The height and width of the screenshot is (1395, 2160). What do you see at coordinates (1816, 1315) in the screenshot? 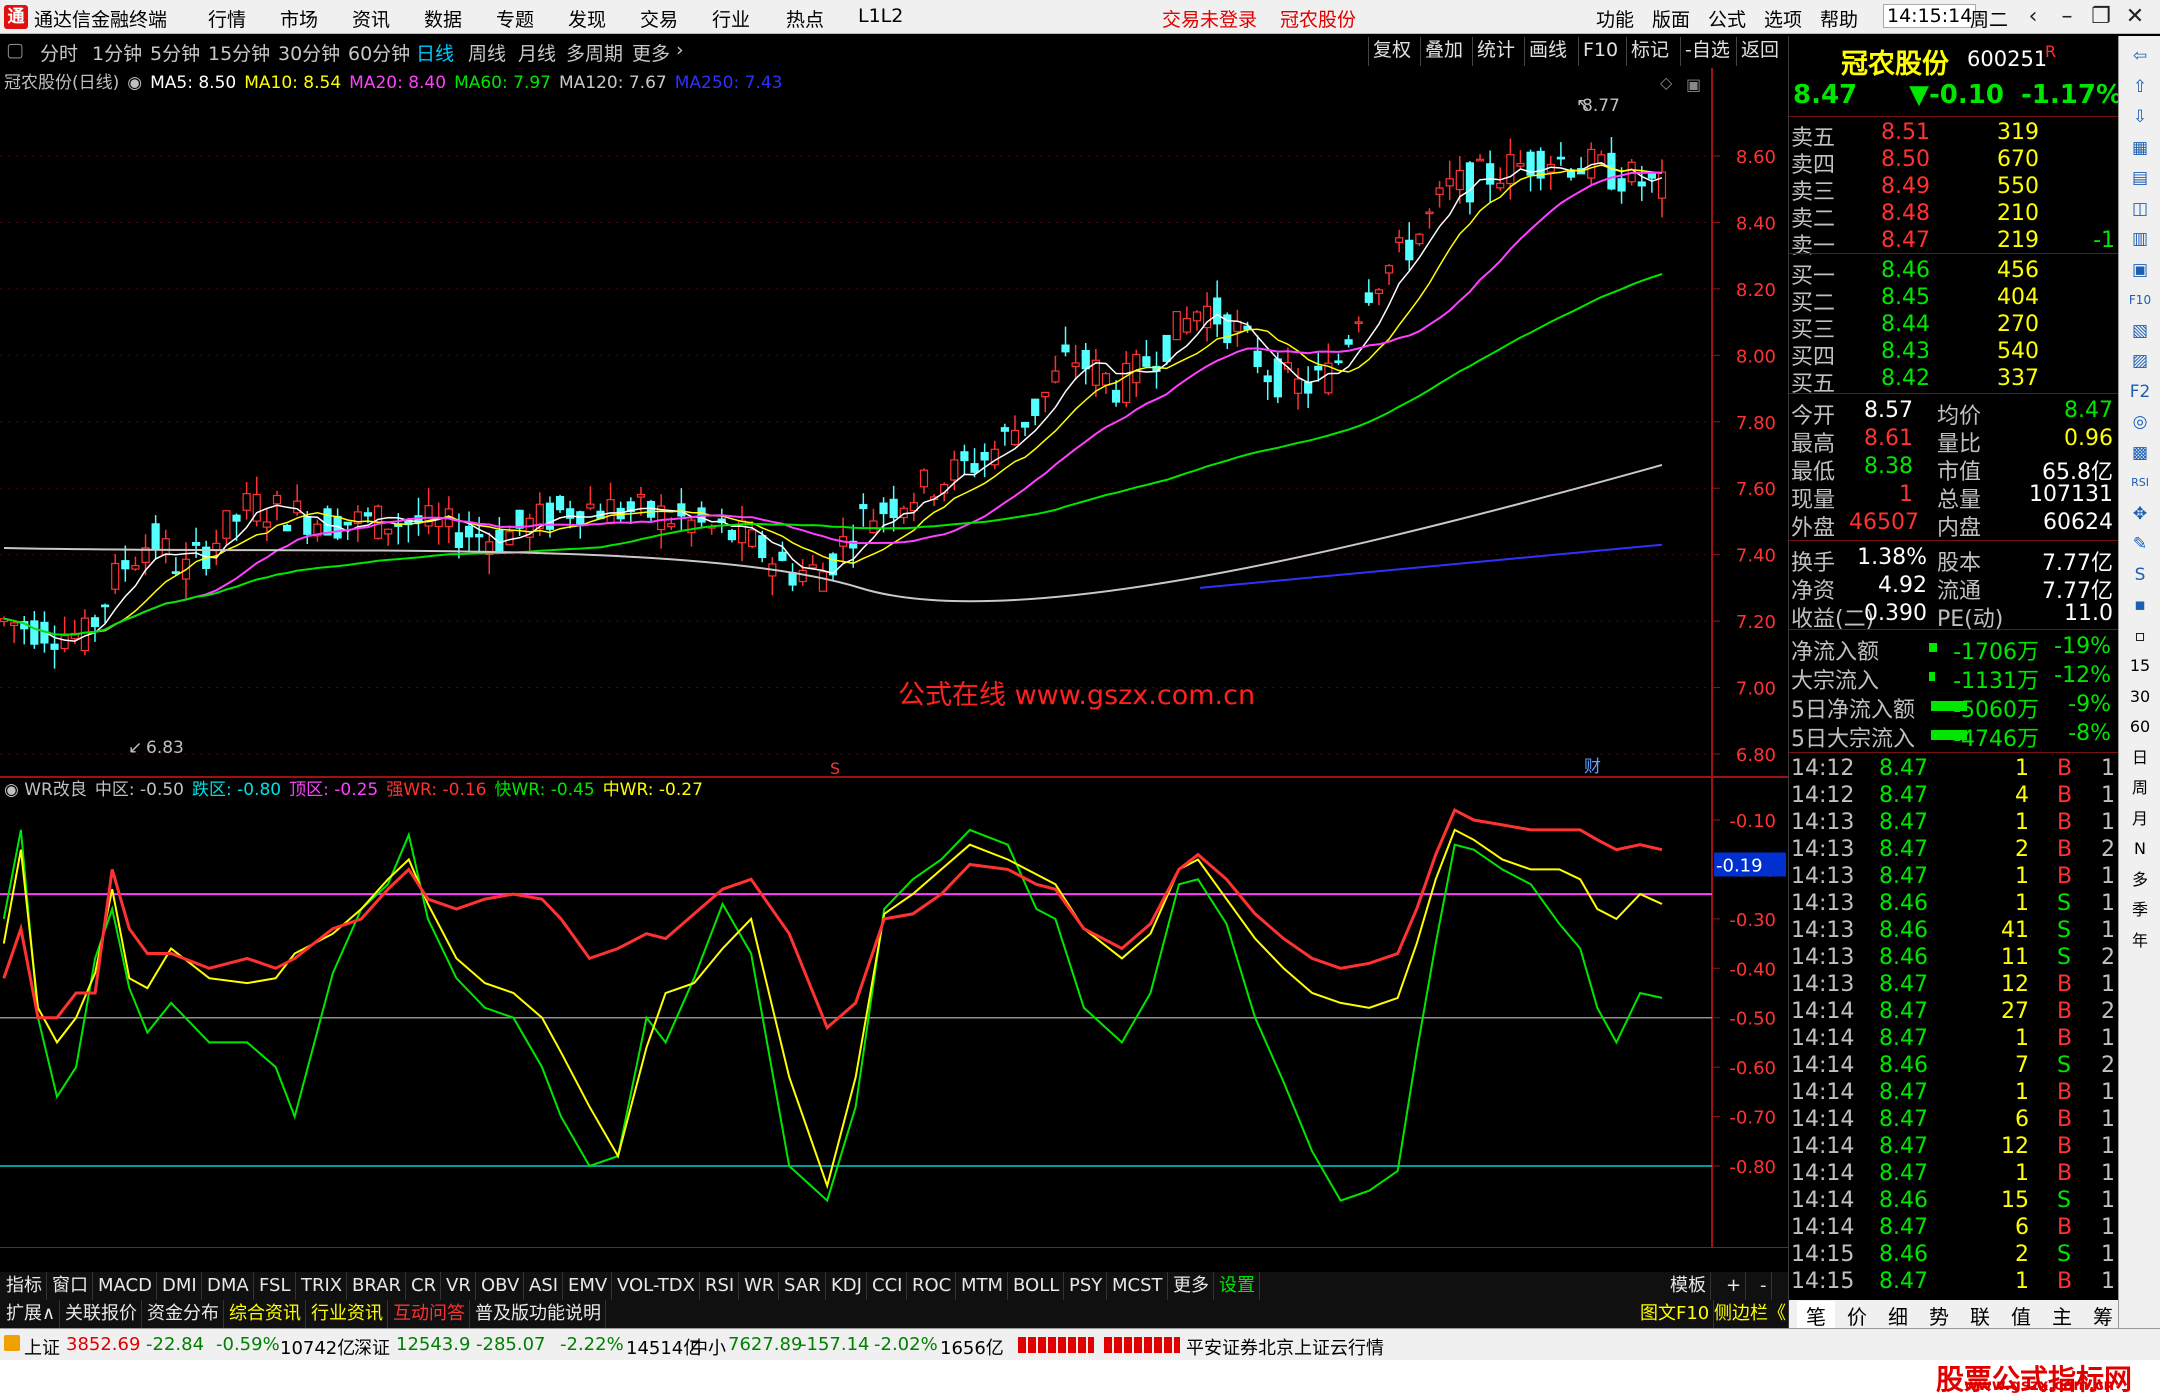
I see `quote-tab-0: 笔` at bounding box center [1816, 1315].